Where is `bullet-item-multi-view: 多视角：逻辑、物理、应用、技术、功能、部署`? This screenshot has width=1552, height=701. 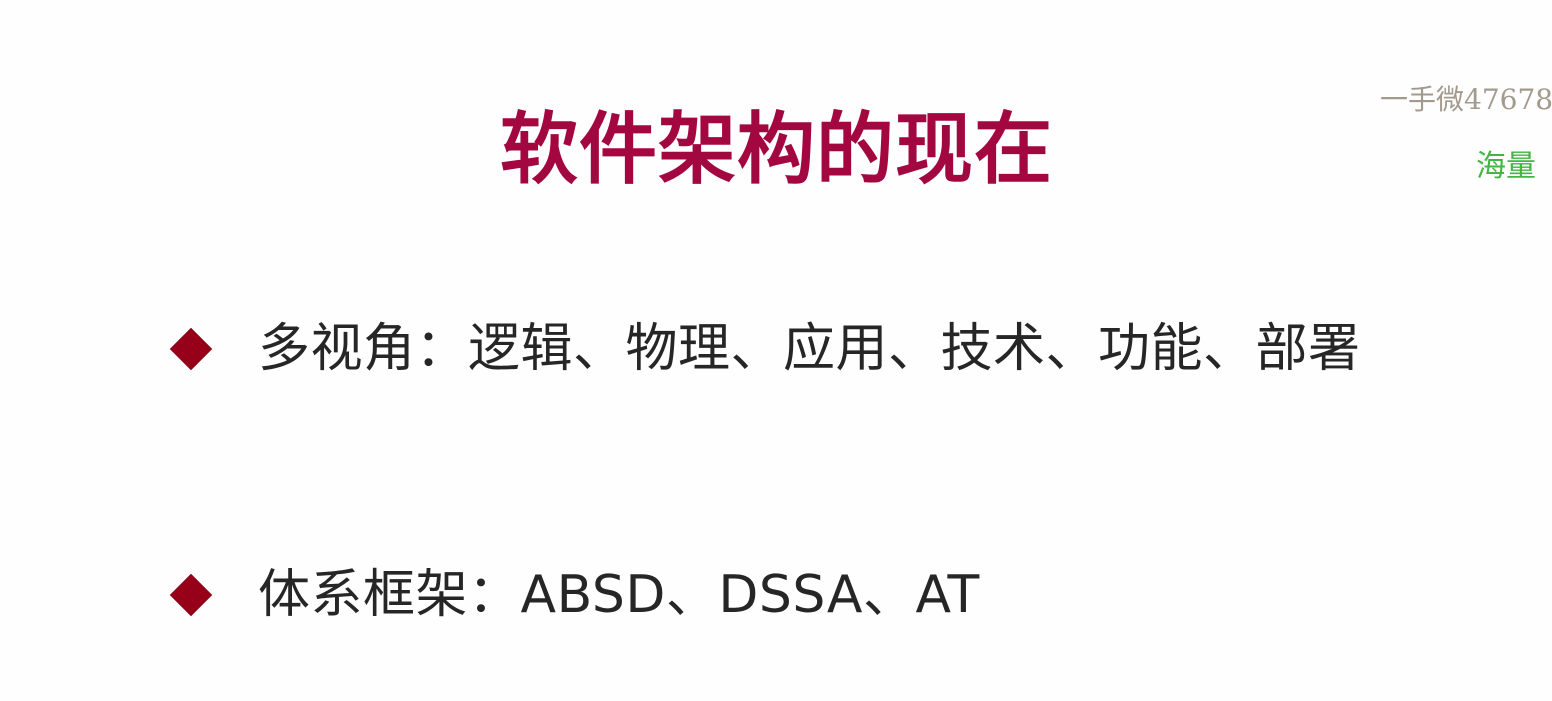
bullet-item-multi-view: 多视角：逻辑、物理、应用、技术、功能、部署 is located at coordinates (765, 349).